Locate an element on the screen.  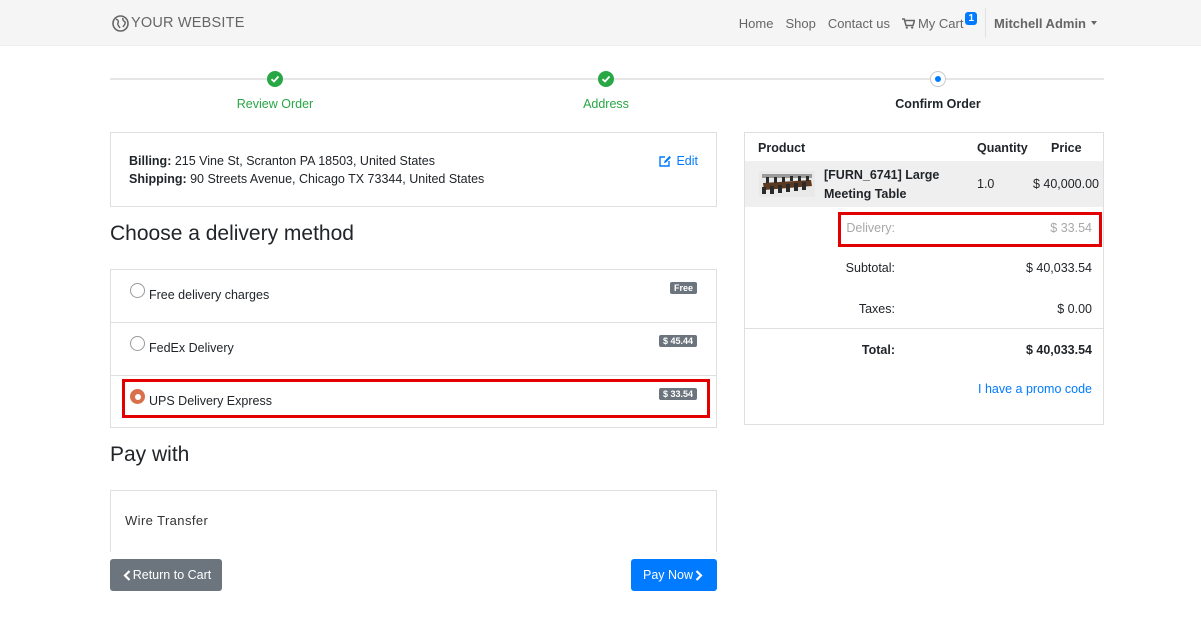
payment-method-name: Wire Transfer is located at coordinates (167, 520).